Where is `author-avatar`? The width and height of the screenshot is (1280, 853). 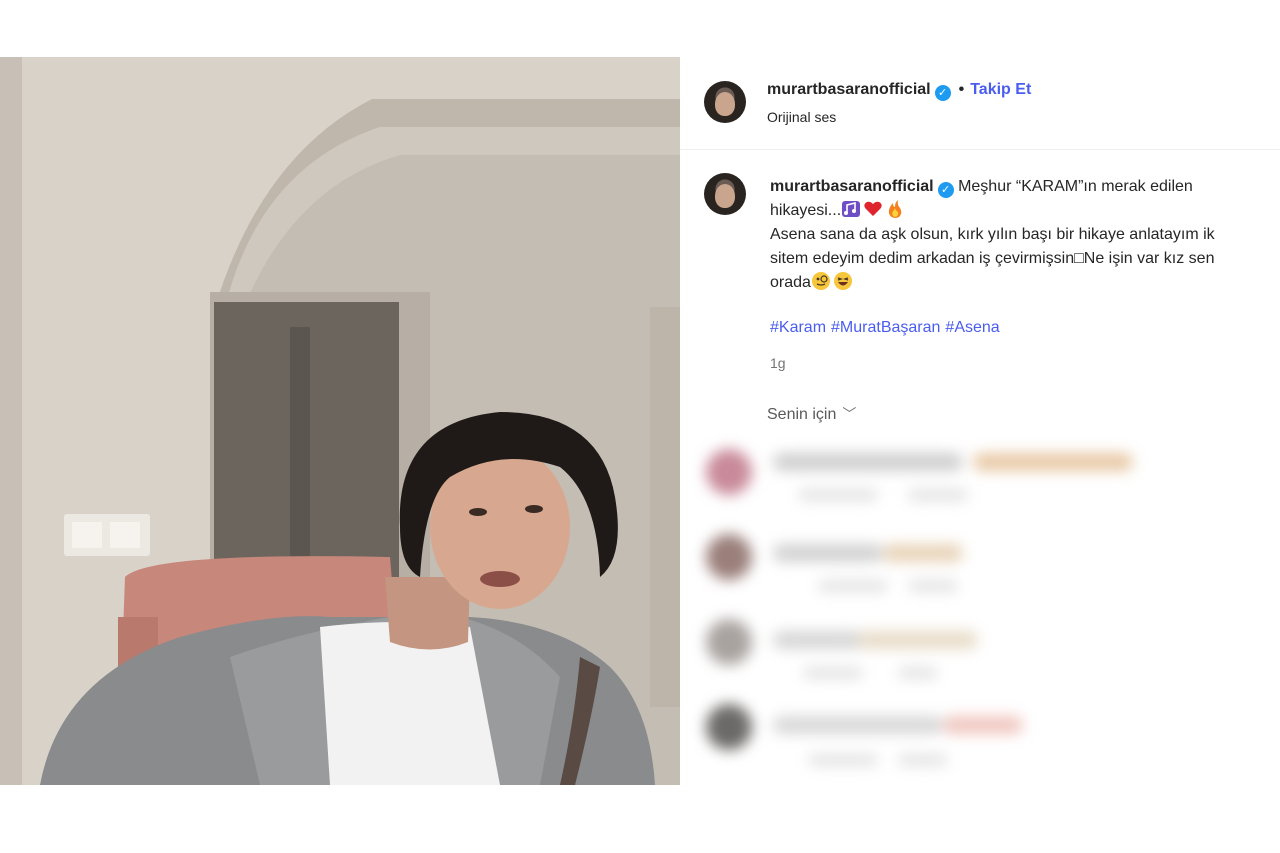
author-avatar is located at coordinates (725, 102).